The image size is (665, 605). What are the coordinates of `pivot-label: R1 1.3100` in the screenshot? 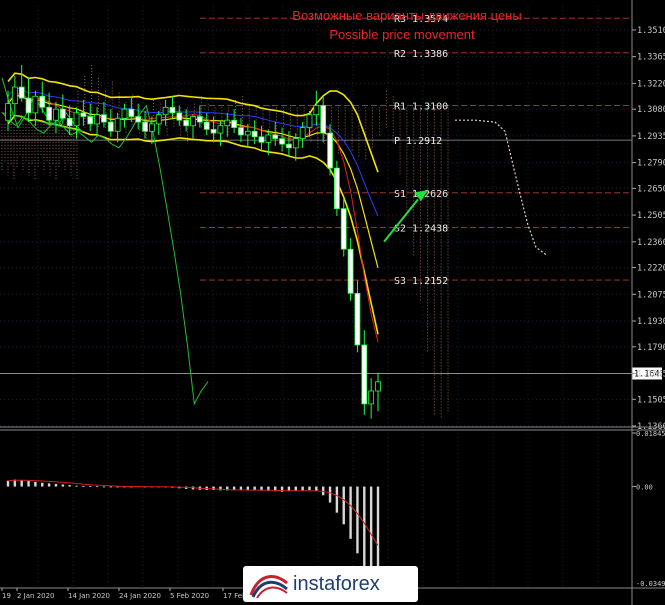 It's located at (421, 106).